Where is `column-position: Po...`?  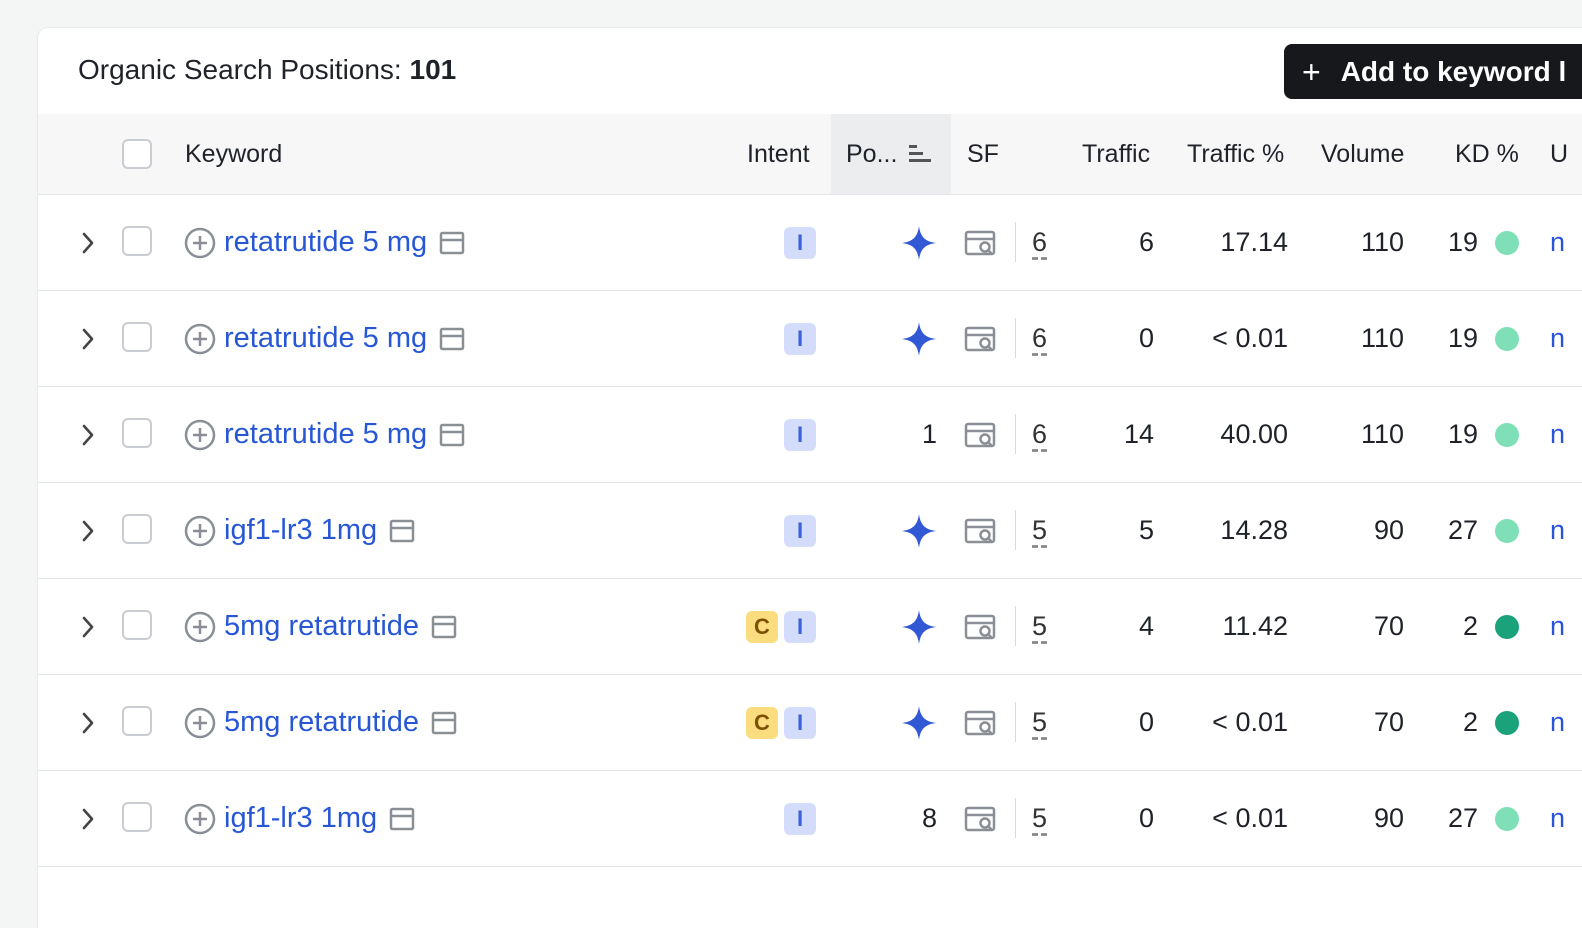
column-position: Po... is located at coordinates (891, 154).